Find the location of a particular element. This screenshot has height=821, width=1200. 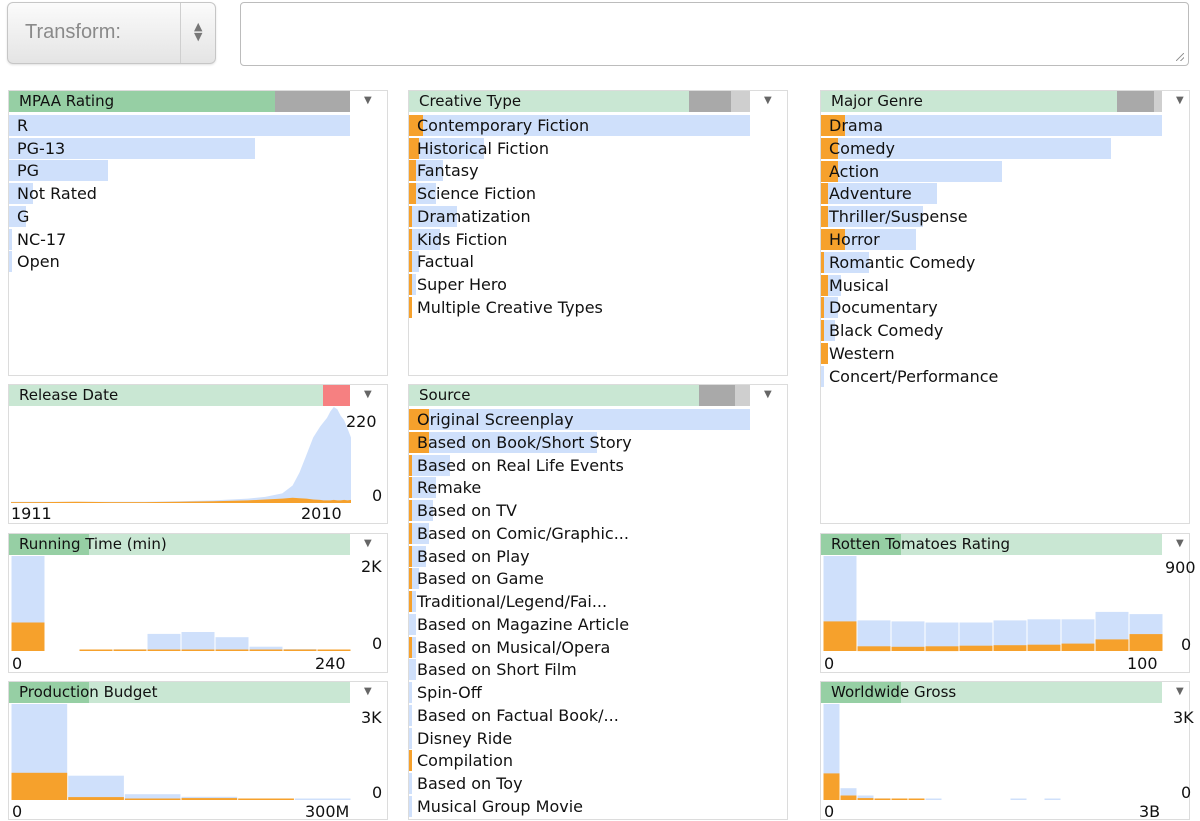

list-item: Documentary is located at coordinates (991, 308).